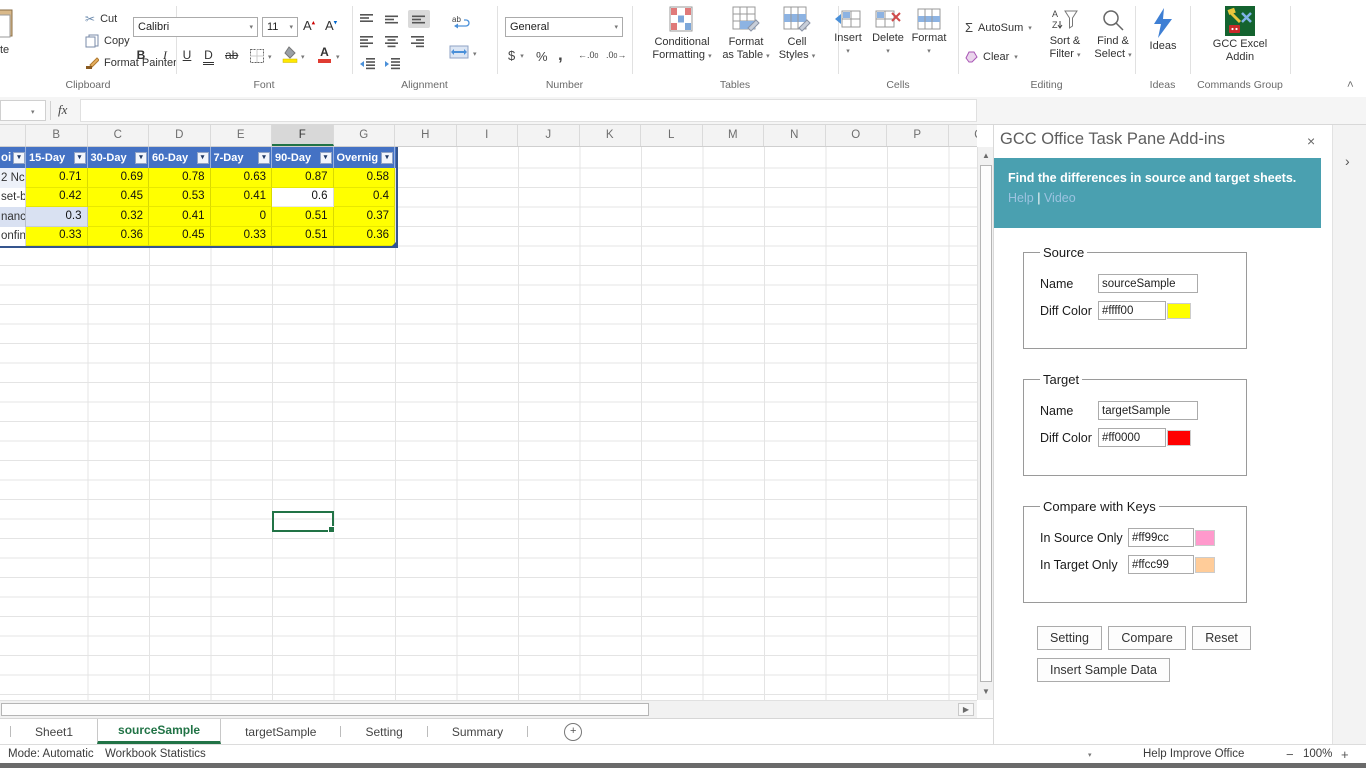 The height and width of the screenshot is (768, 1366). Describe the element at coordinates (23, 110) in the screenshot. I see `name-box: ▾` at that location.